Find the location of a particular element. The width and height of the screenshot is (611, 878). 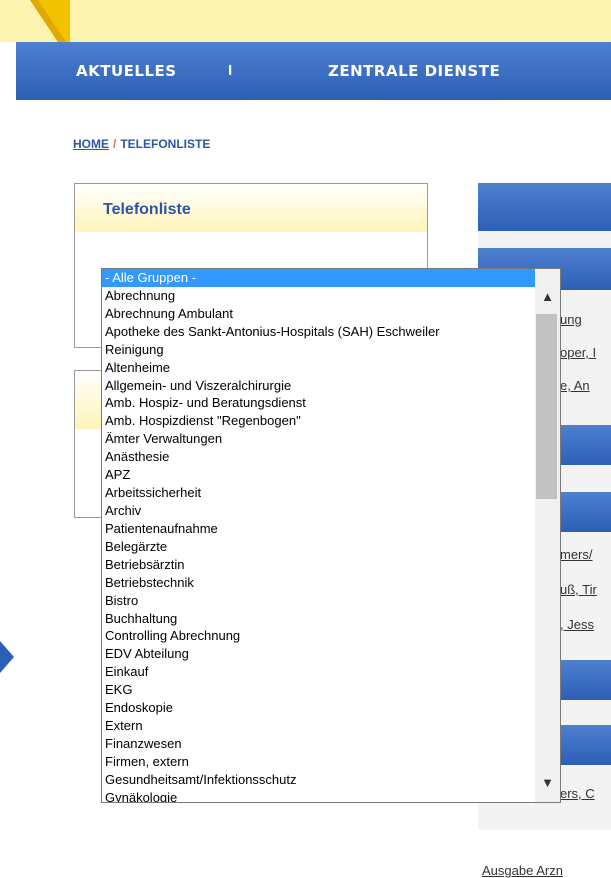

group-option: APZ is located at coordinates (319, 475).